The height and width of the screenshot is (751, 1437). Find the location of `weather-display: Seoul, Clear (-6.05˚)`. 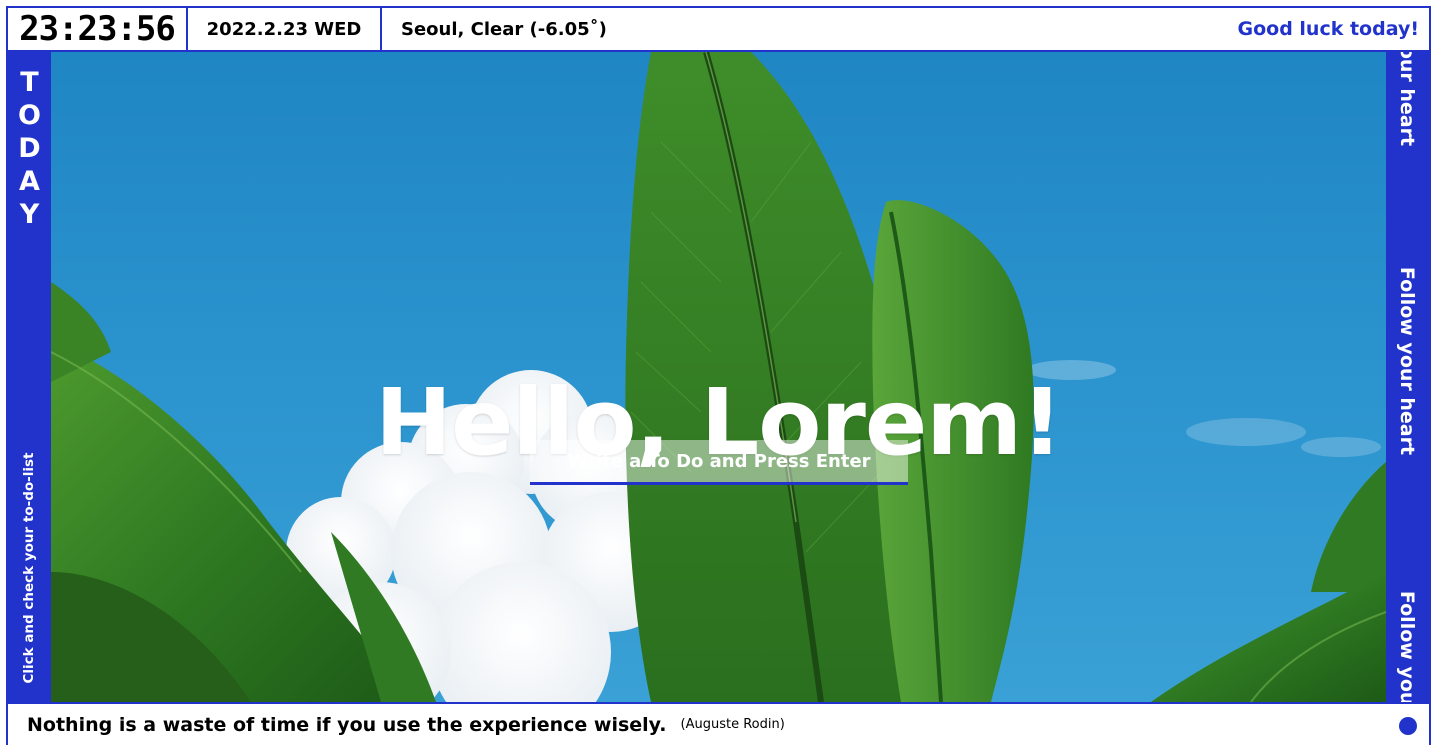

weather-display: Seoul, Clear (-6.05˚) is located at coordinates (504, 29).